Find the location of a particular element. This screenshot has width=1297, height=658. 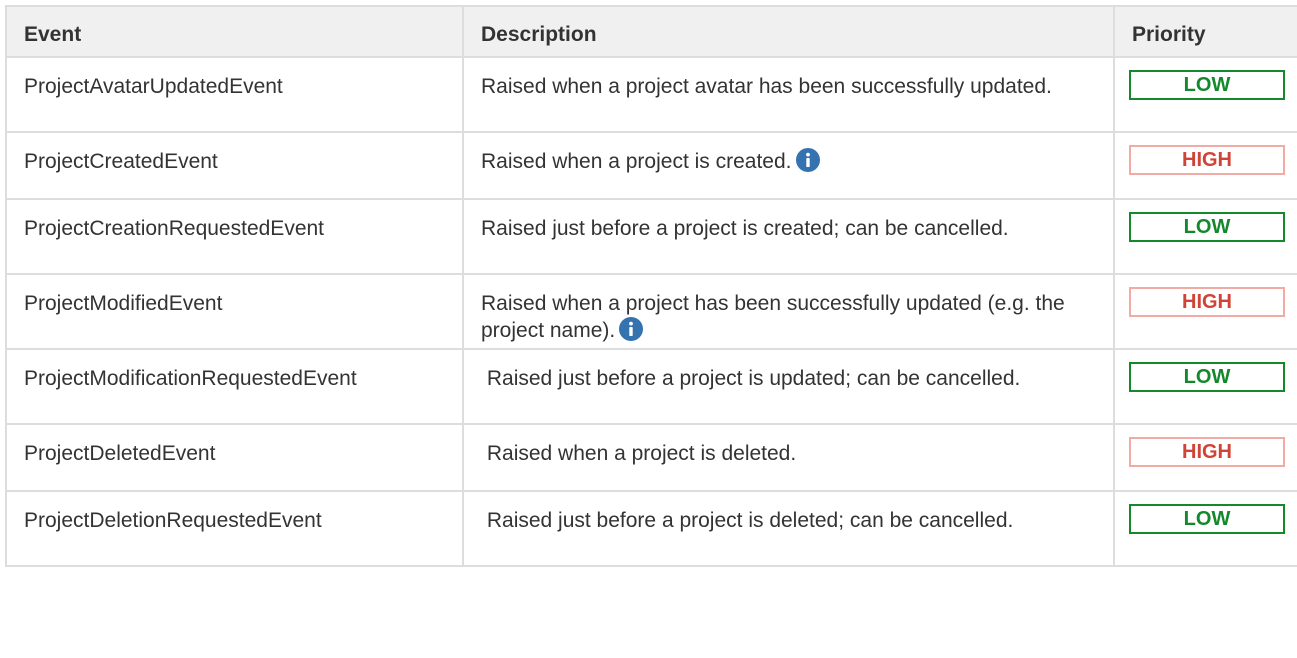

event-description-cell: Raised when a project is created. is located at coordinates (788, 165).